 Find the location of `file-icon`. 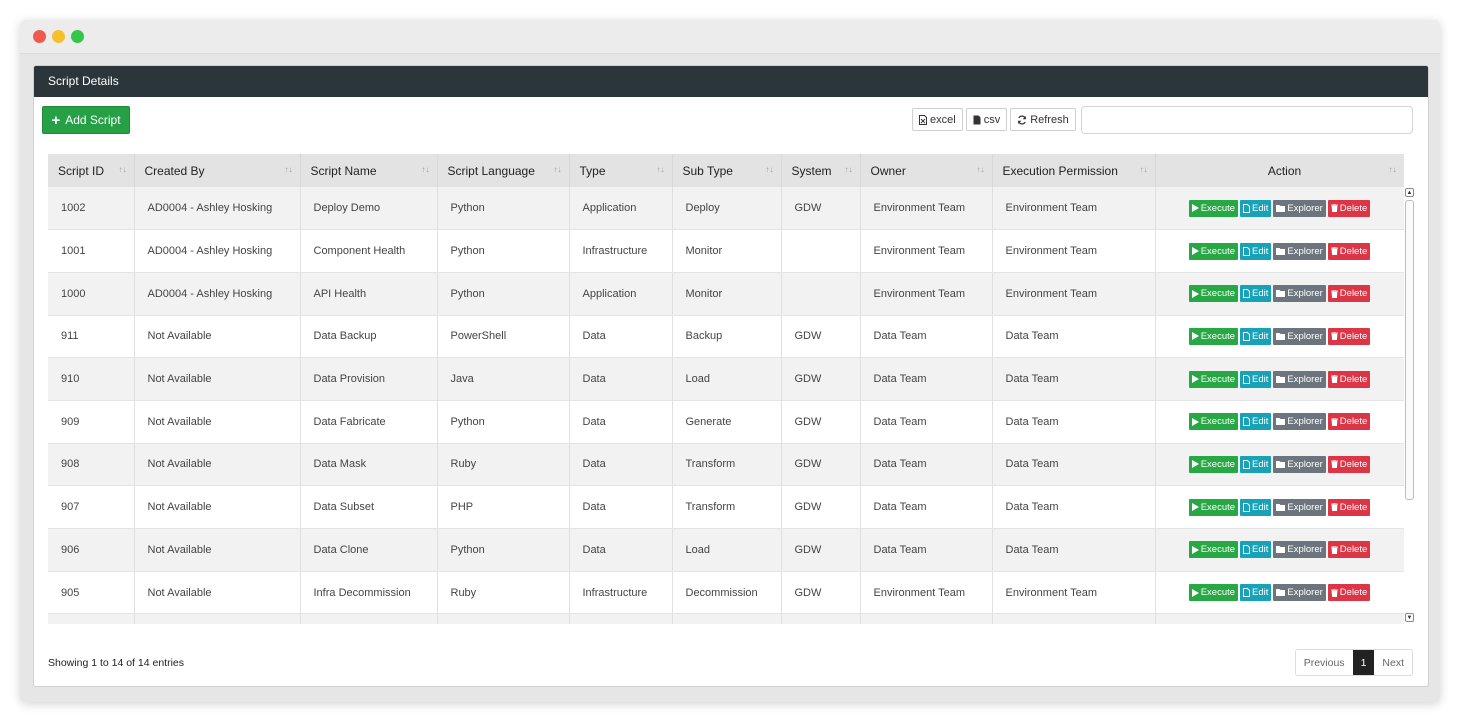

file-icon is located at coordinates (1247, 507).